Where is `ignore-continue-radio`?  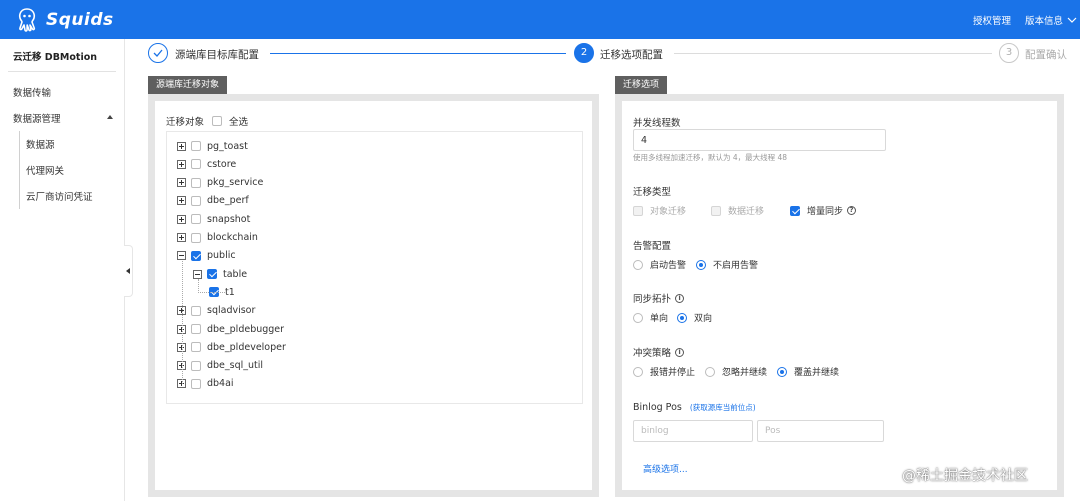 ignore-continue-radio is located at coordinates (710, 371).